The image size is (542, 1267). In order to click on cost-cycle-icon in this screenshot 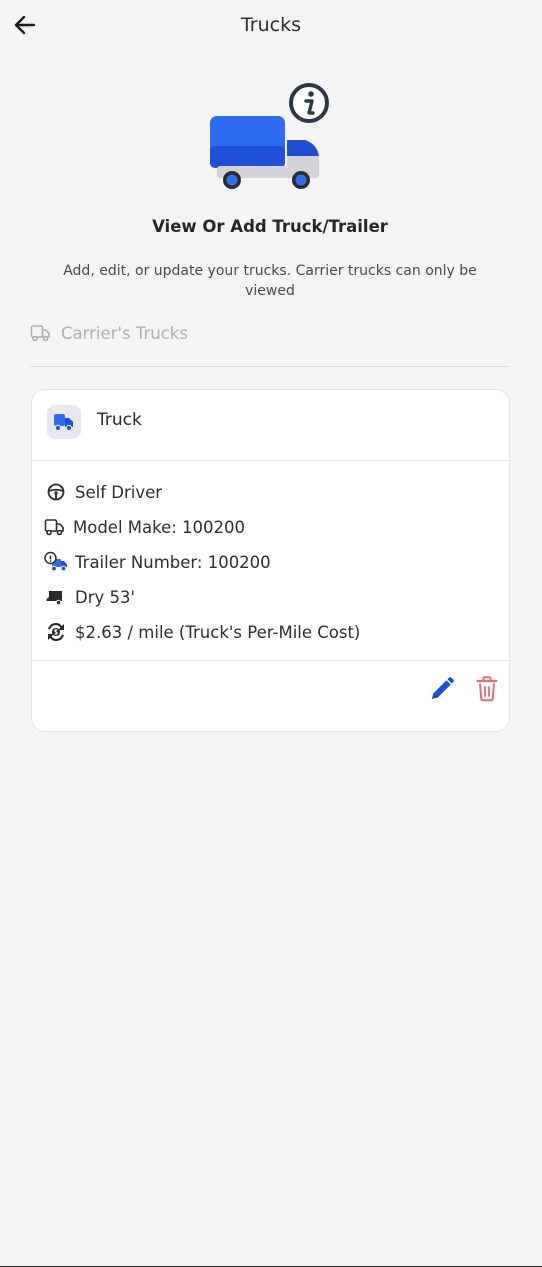, I will do `click(56, 632)`.